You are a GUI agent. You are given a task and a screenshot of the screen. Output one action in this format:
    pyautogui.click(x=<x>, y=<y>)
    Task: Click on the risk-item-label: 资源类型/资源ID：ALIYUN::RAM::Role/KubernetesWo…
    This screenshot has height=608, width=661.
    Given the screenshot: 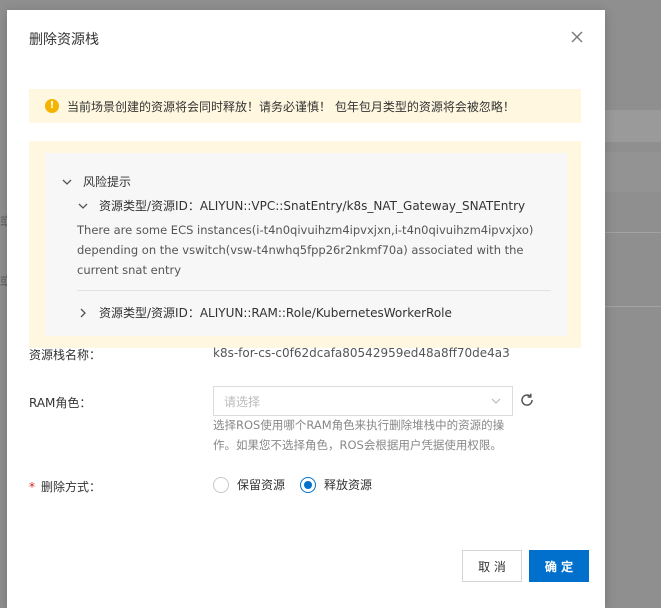 What is the action you would take?
    pyautogui.click(x=275, y=313)
    